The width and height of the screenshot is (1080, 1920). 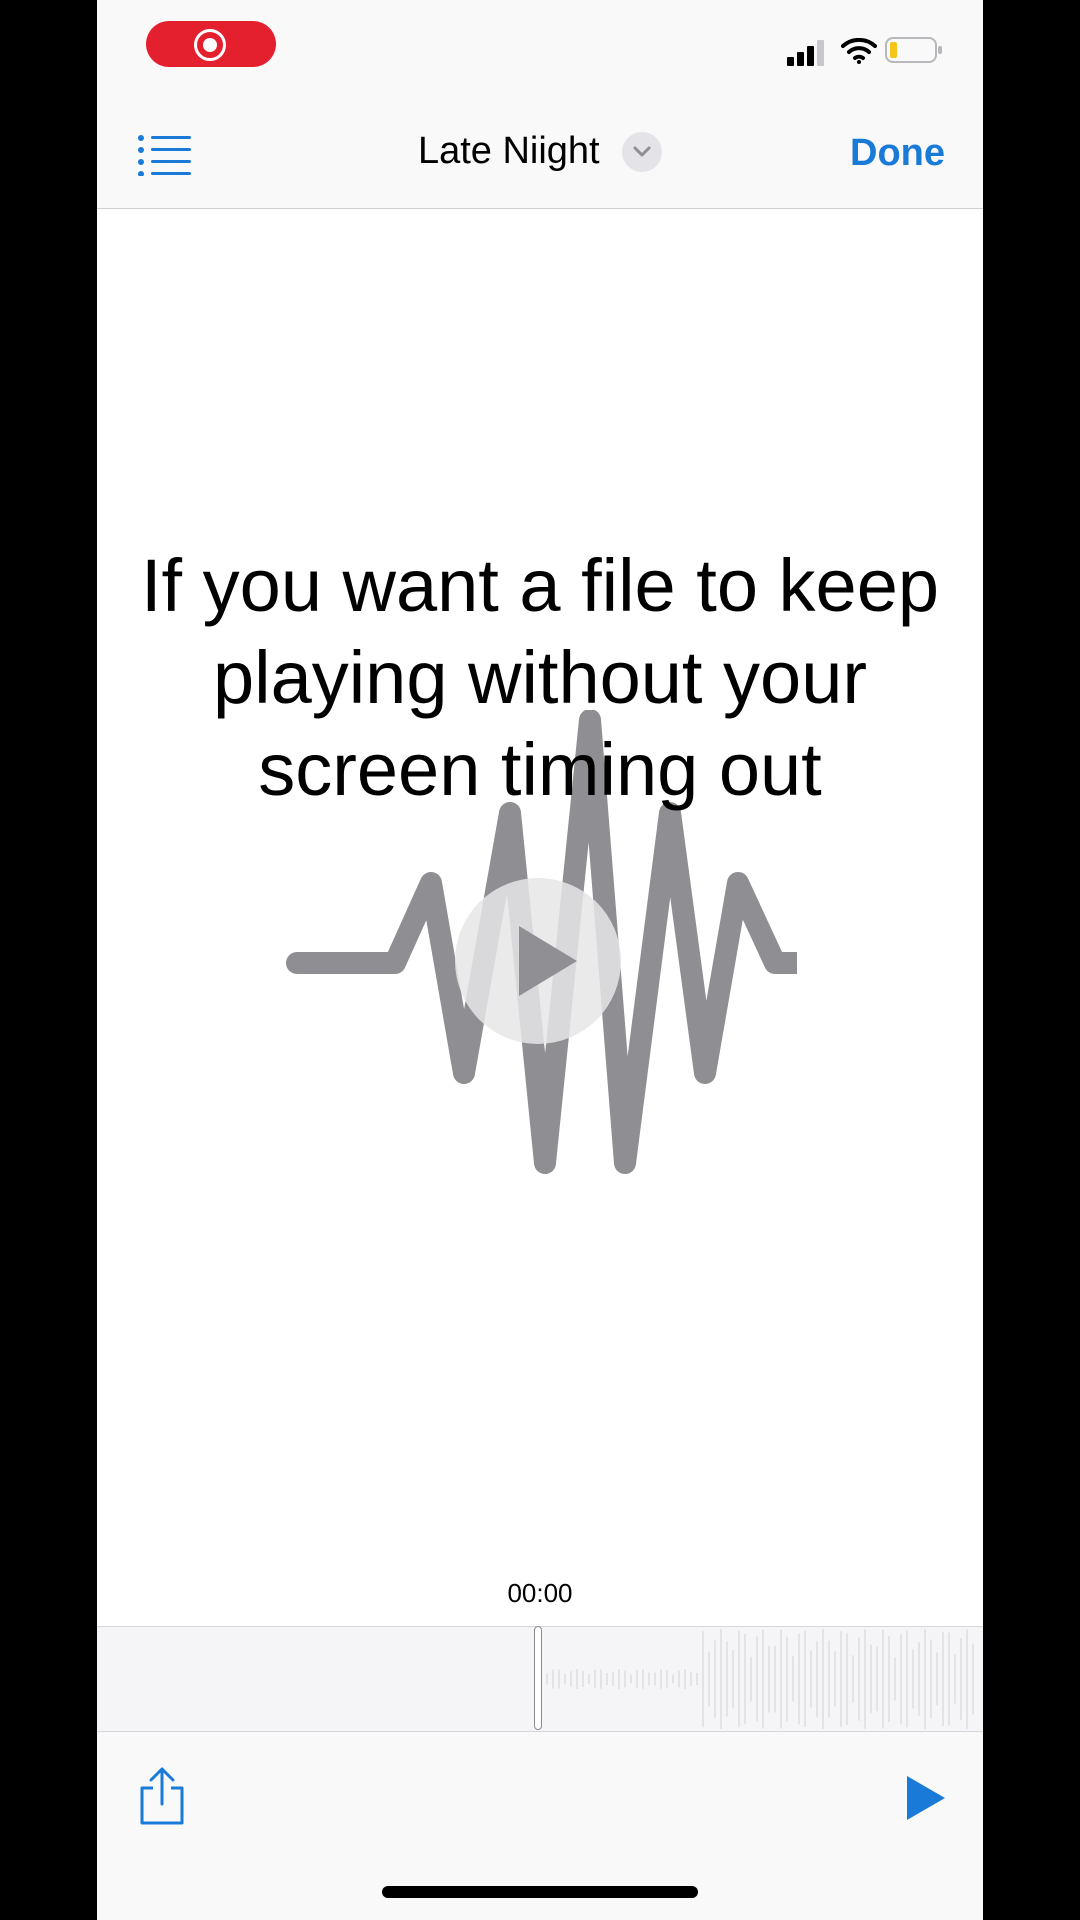 I want to click on share-icon, so click(x=162, y=1796).